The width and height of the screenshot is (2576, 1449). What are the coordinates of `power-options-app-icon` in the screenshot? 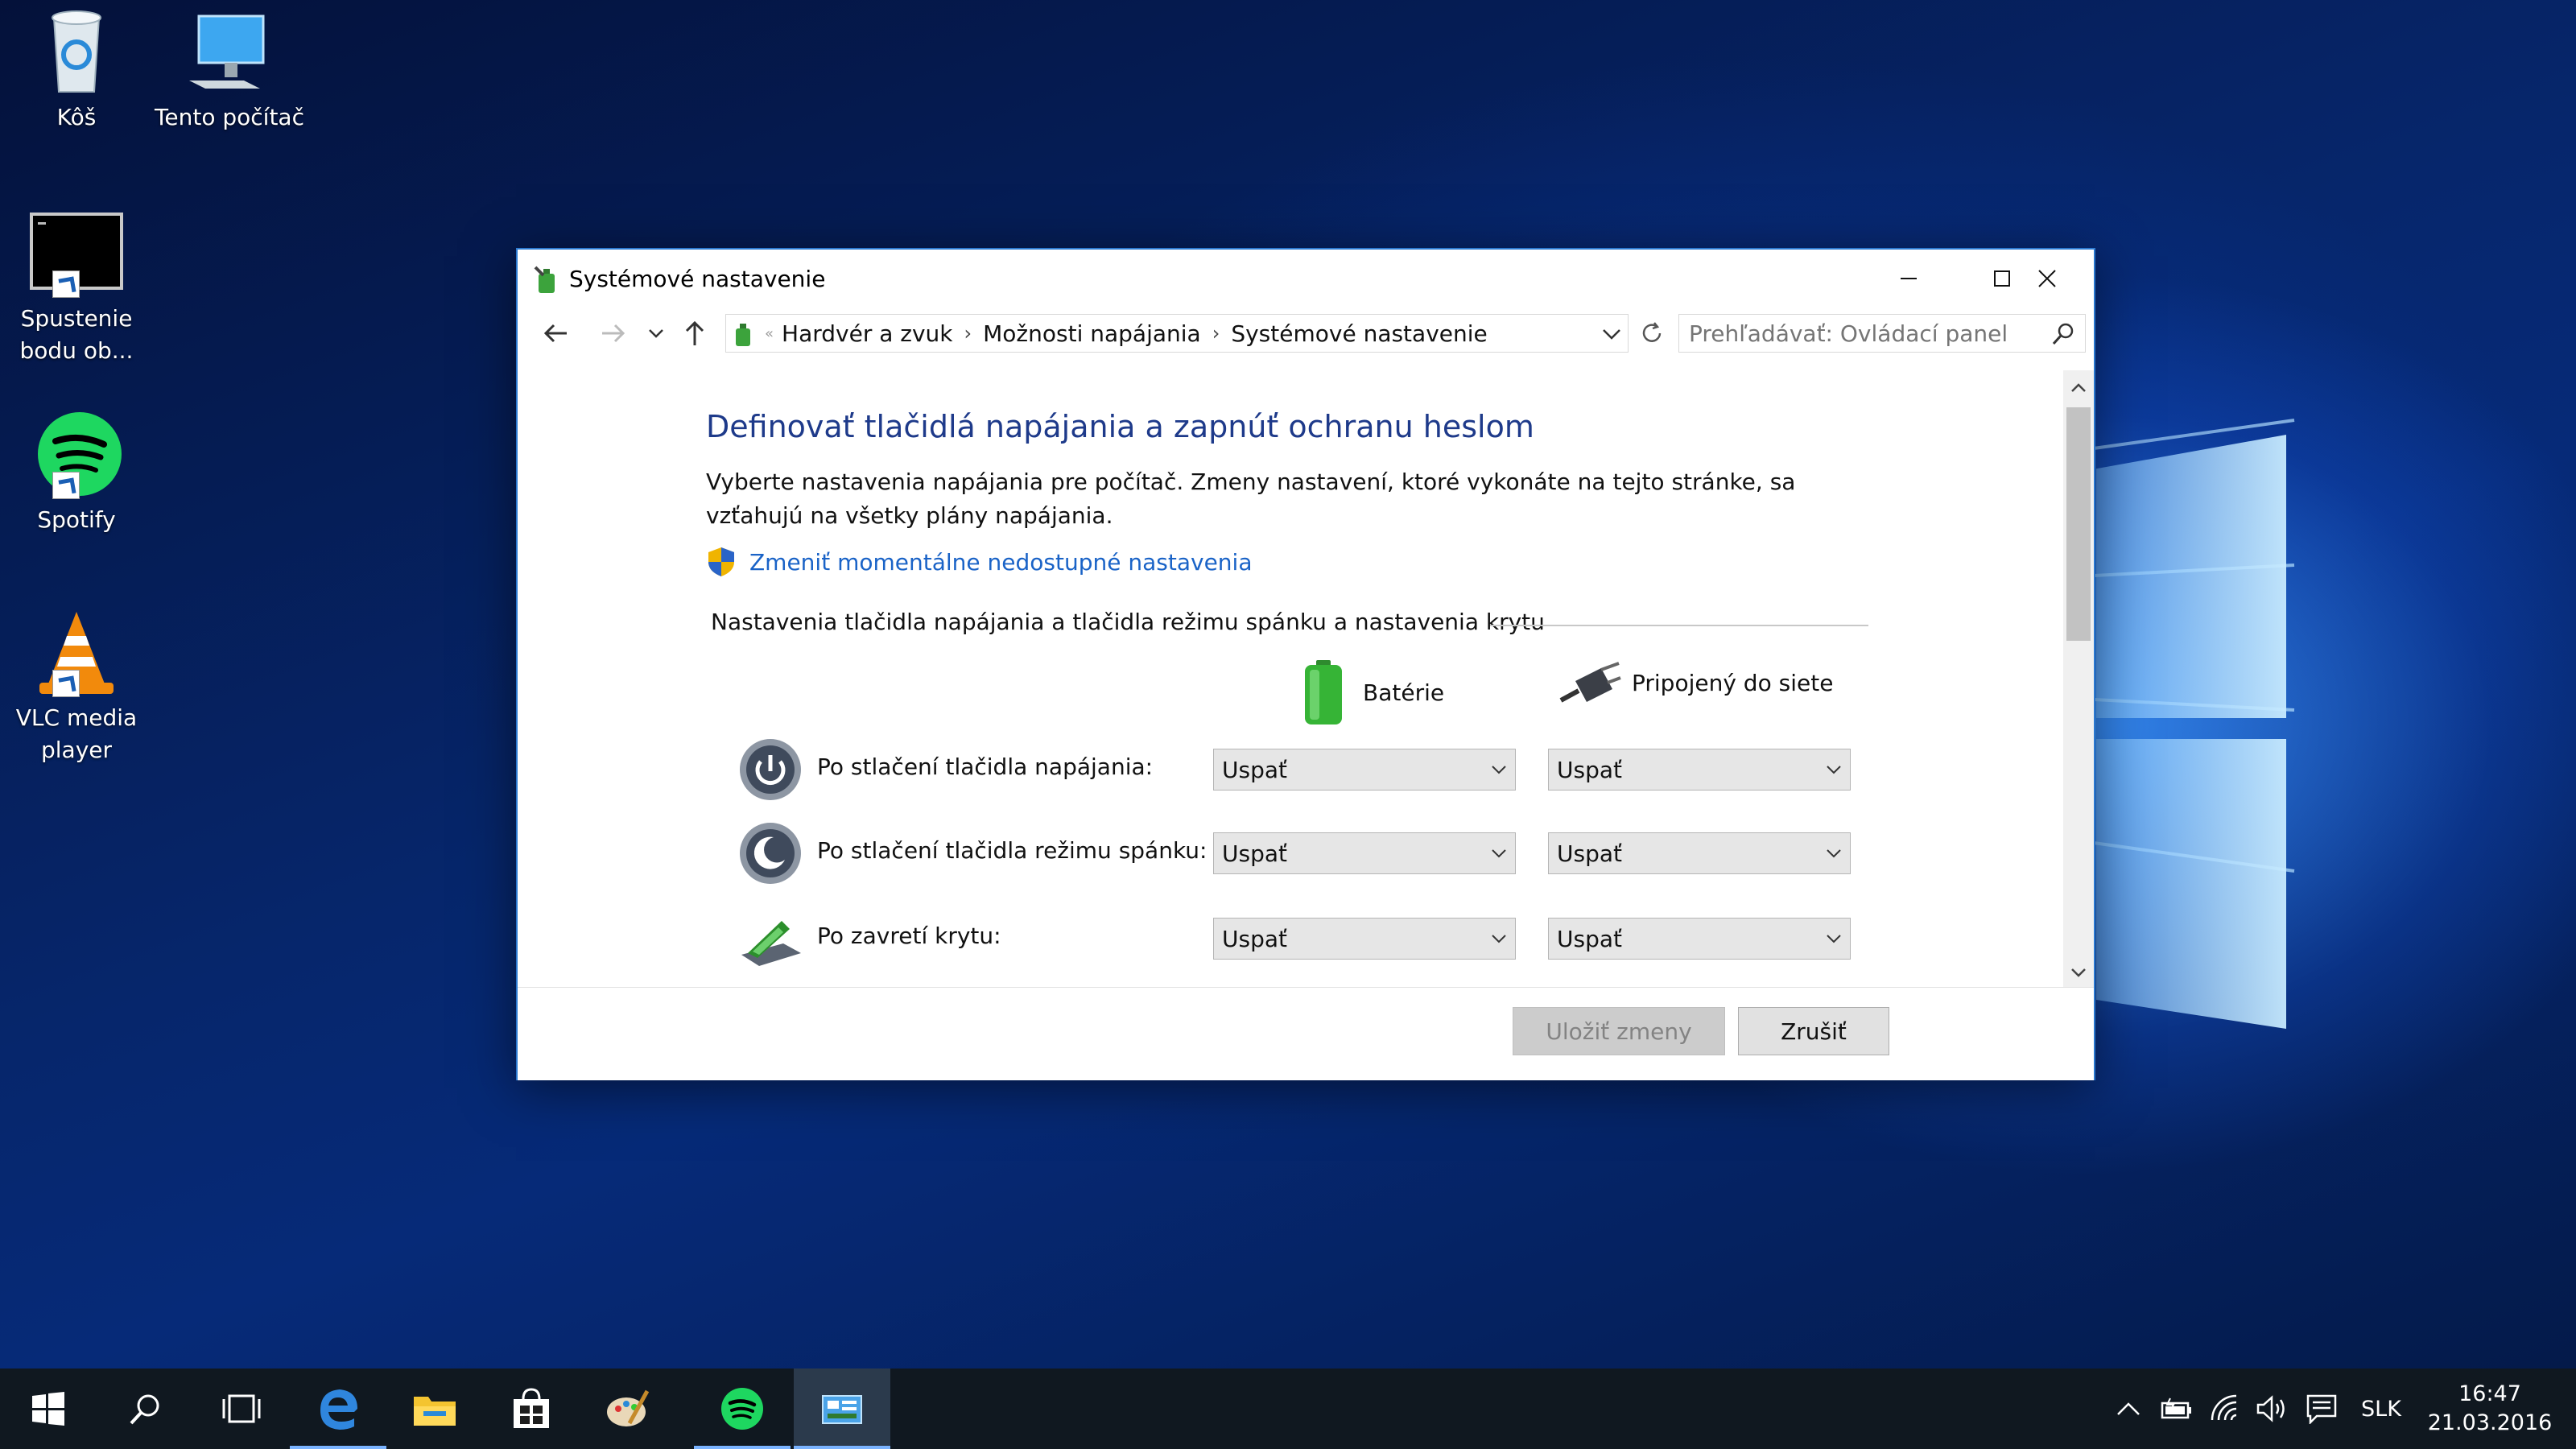 It's located at (544, 279).